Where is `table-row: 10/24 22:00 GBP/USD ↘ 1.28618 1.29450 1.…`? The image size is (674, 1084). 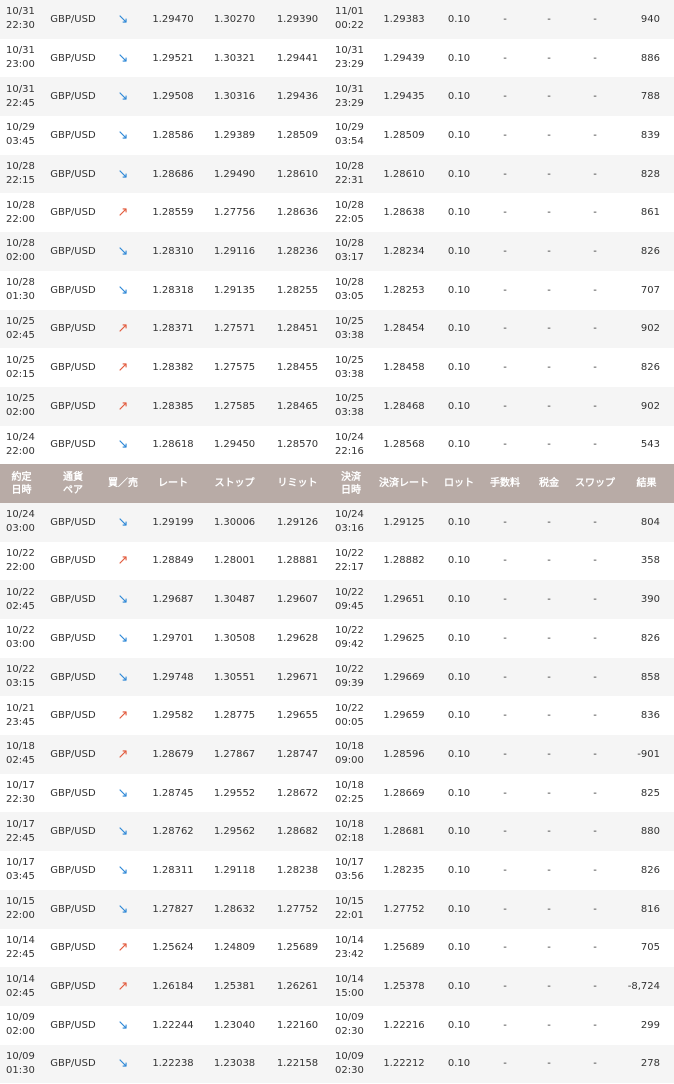
table-row: 10/24 22:00 GBP/USD ↘ 1.28618 1.29450 1.… is located at coordinates (337, 445).